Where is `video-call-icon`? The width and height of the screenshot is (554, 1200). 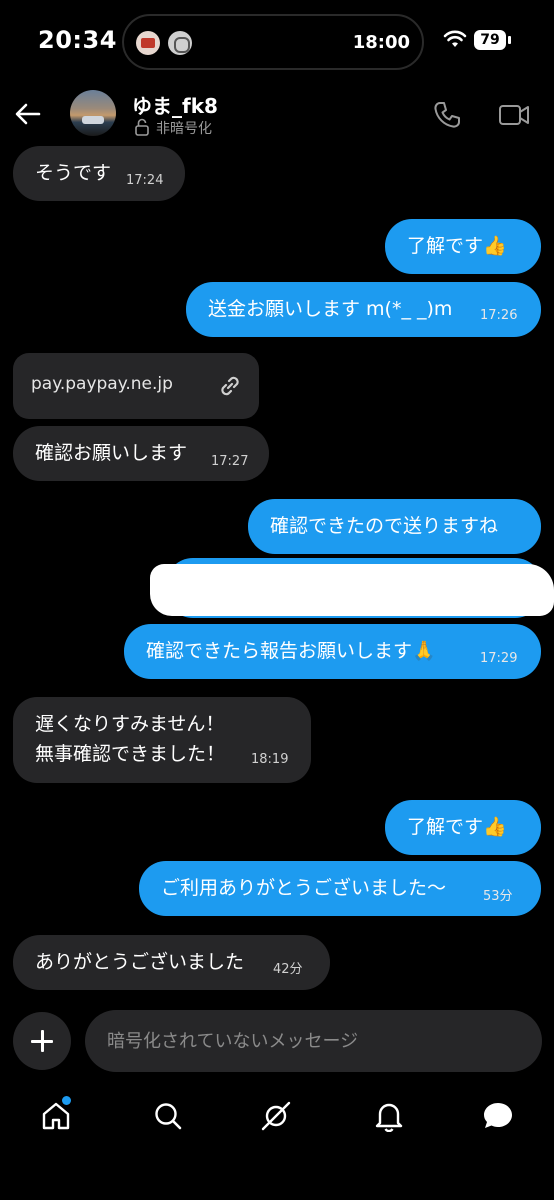 video-call-icon is located at coordinates (514, 115).